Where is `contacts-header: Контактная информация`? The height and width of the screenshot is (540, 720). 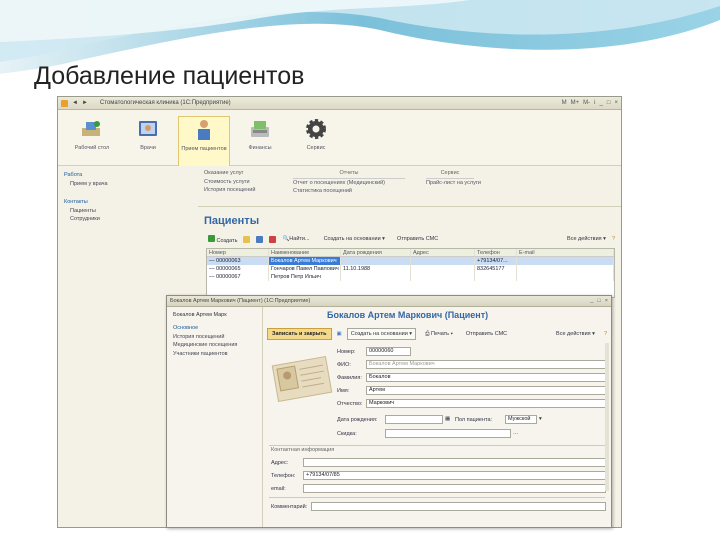 contacts-header: Контактная информация is located at coordinates (303, 450).